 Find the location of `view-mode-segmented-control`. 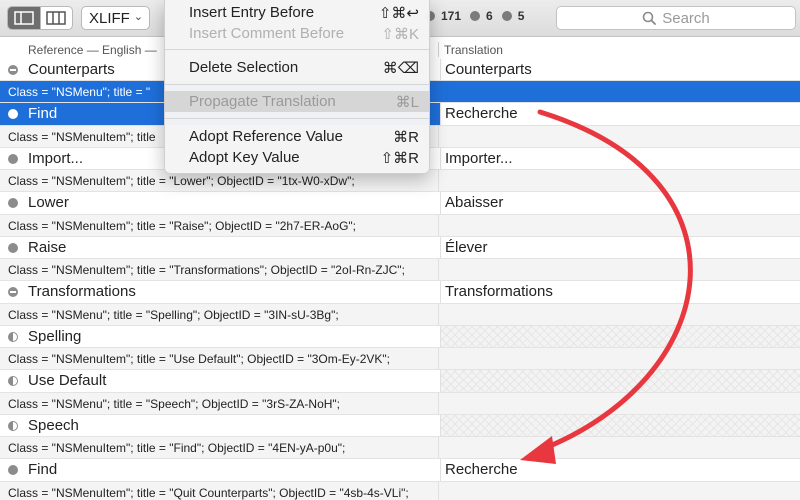

view-mode-segmented-control is located at coordinates (40, 18).